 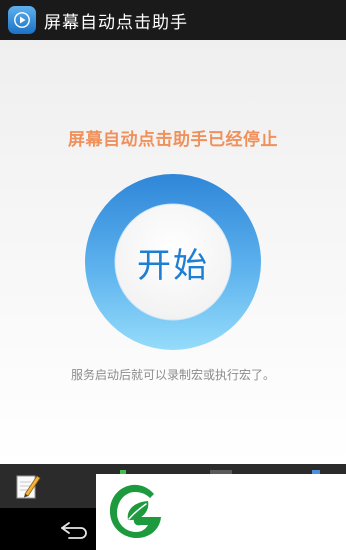 What do you see at coordinates (135, 511) in the screenshot?
I see `leaf-g-logo-icon` at bounding box center [135, 511].